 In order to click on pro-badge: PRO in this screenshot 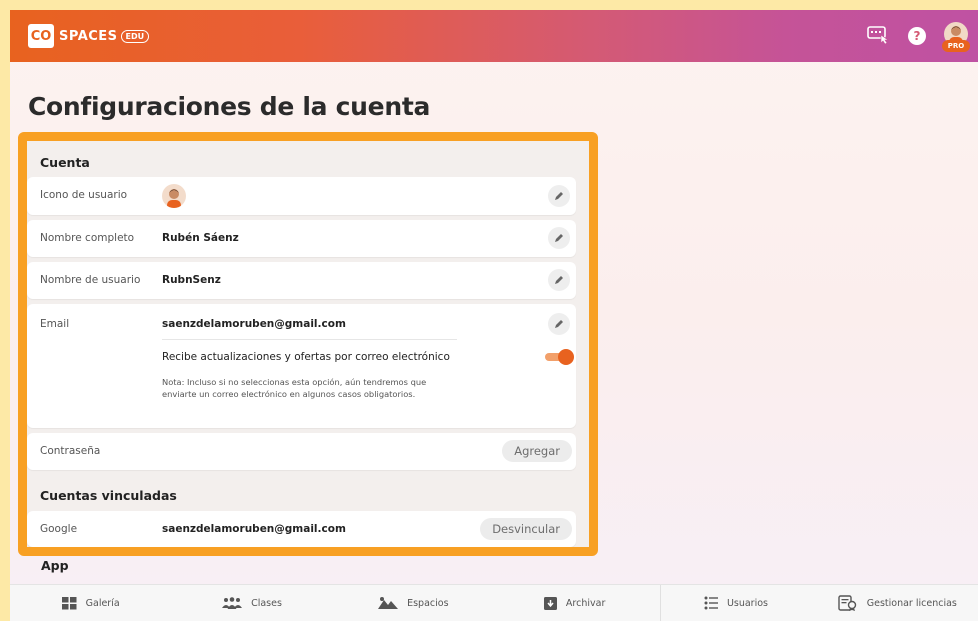, I will do `click(956, 46)`.